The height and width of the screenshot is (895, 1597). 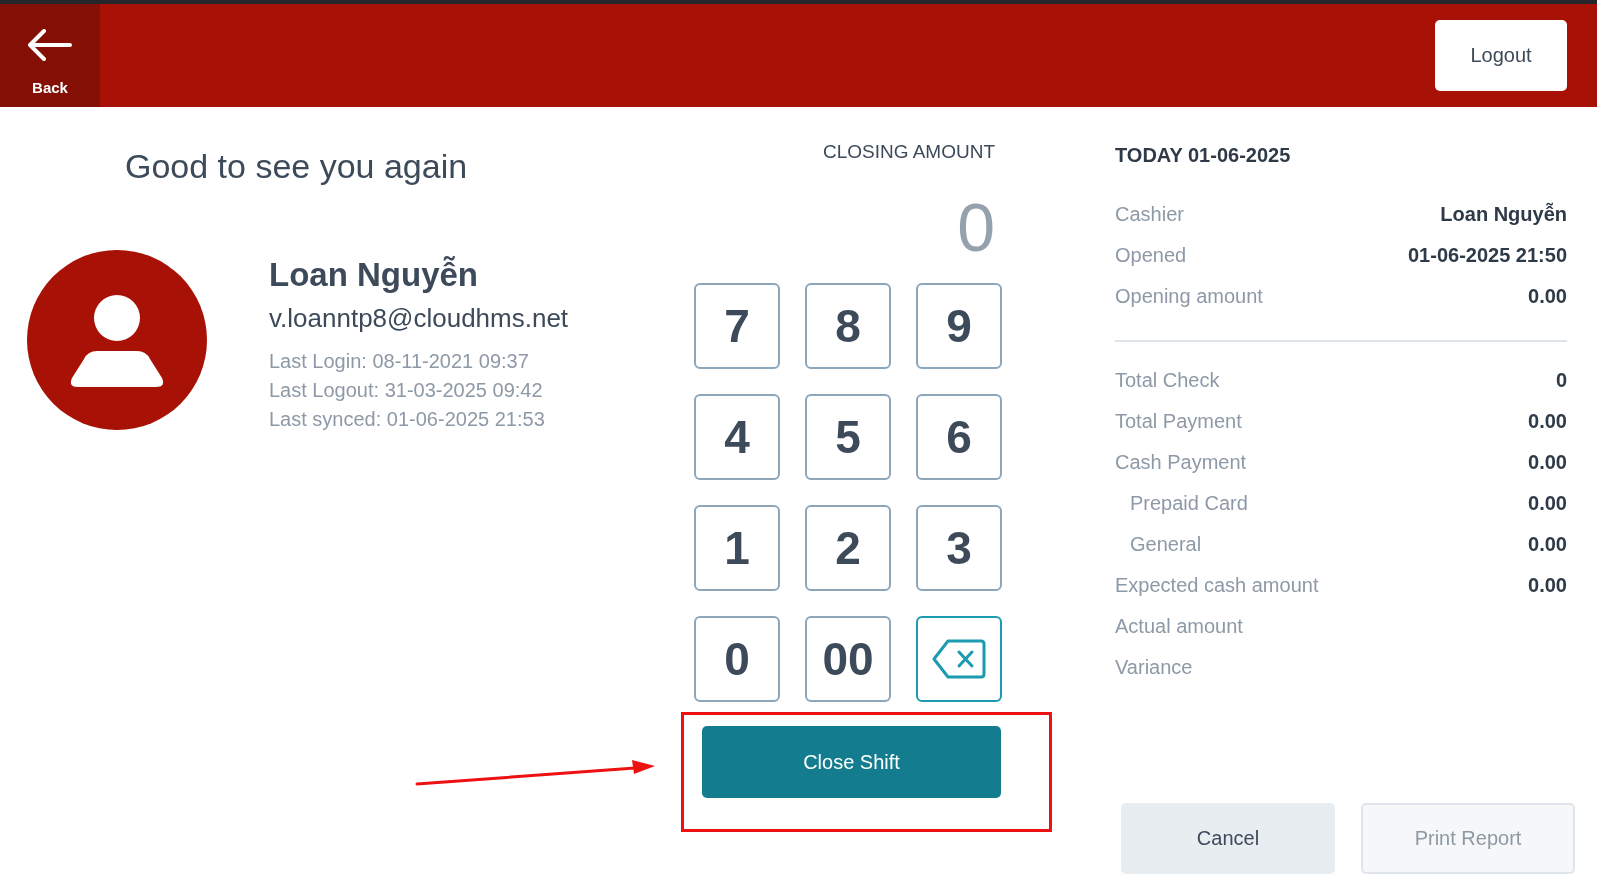 What do you see at coordinates (908, 152) in the screenshot?
I see `closing-amount-label: CLOSING AMOUNT` at bounding box center [908, 152].